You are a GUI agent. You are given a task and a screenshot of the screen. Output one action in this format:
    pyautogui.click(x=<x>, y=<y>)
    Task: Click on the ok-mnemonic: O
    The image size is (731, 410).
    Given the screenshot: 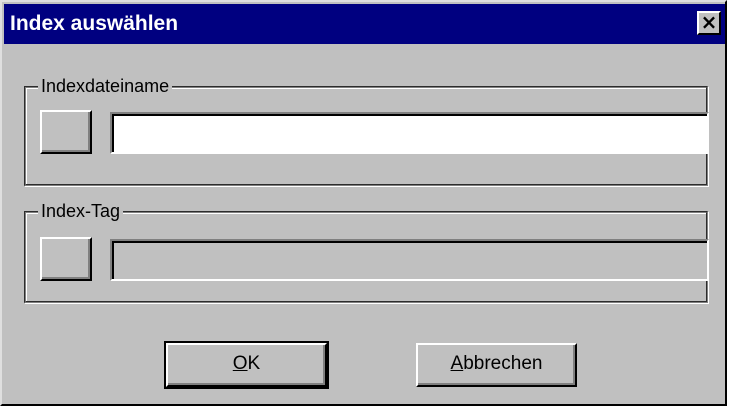 What is the action you would take?
    pyautogui.click(x=240, y=363)
    